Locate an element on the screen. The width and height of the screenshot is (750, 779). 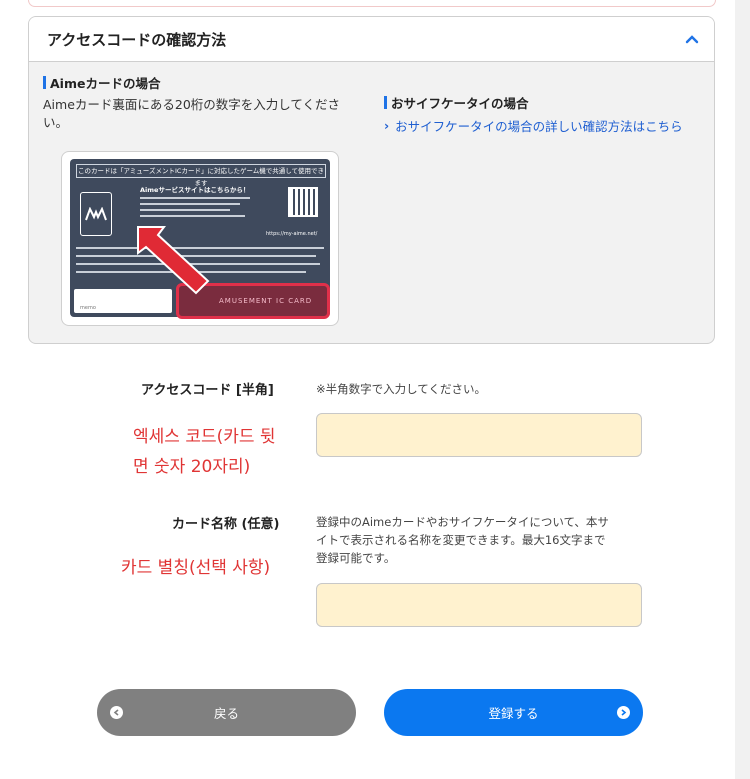
qr-code-icon is located at coordinates (303, 202).